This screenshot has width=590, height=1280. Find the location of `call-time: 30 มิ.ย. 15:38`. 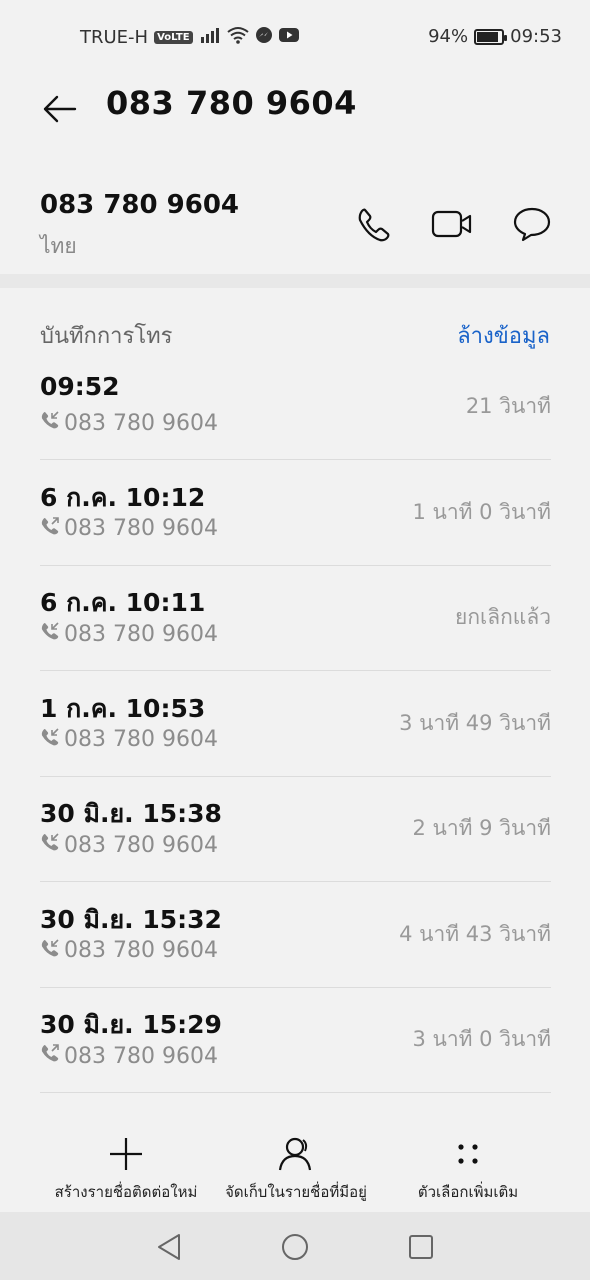

call-time: 30 มิ.ย. 15:38 is located at coordinates (131, 813).